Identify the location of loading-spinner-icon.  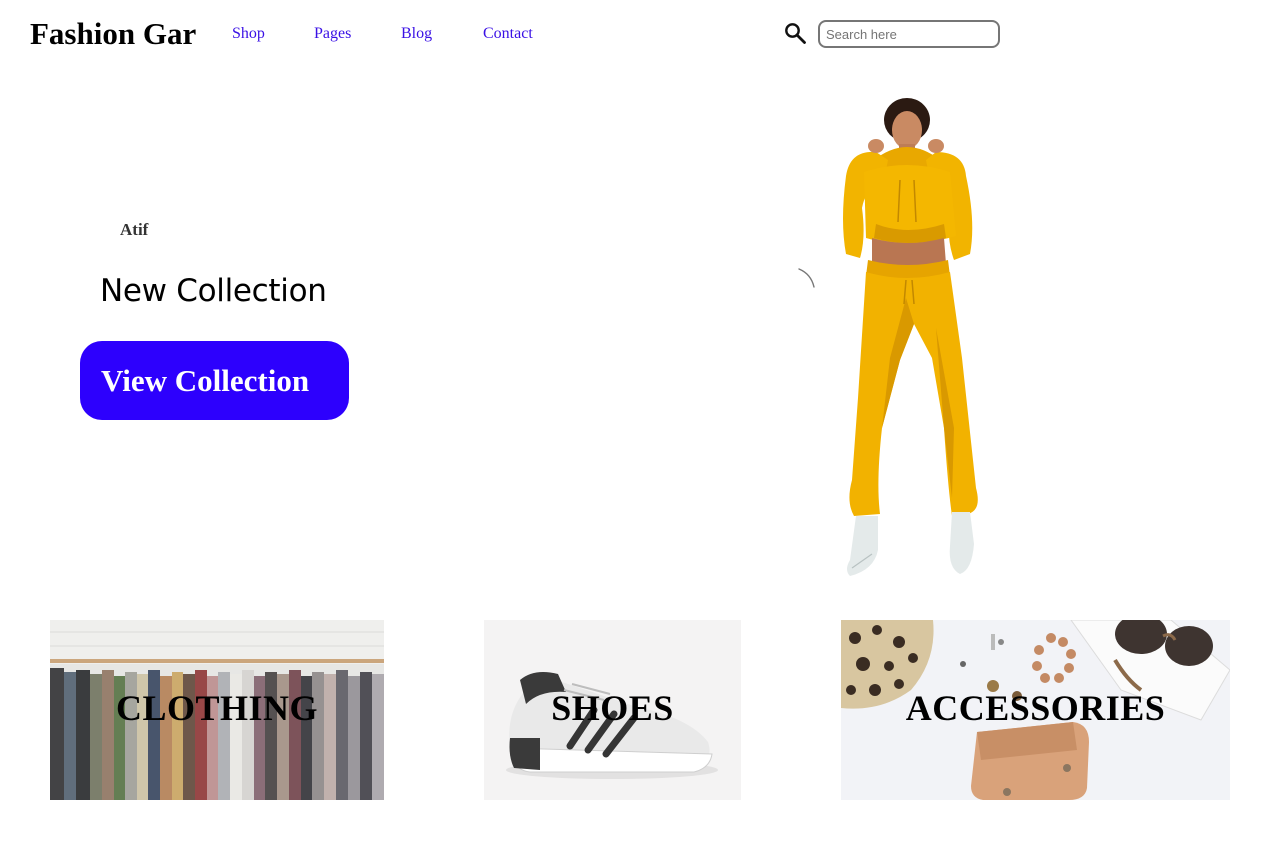
(806, 278).